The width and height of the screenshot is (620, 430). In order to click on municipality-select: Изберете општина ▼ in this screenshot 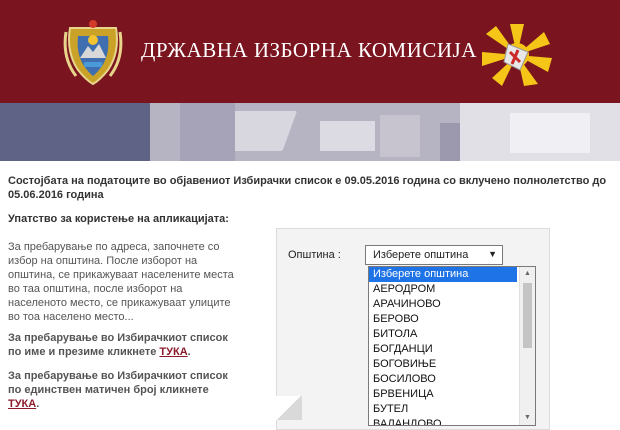, I will do `click(434, 255)`.